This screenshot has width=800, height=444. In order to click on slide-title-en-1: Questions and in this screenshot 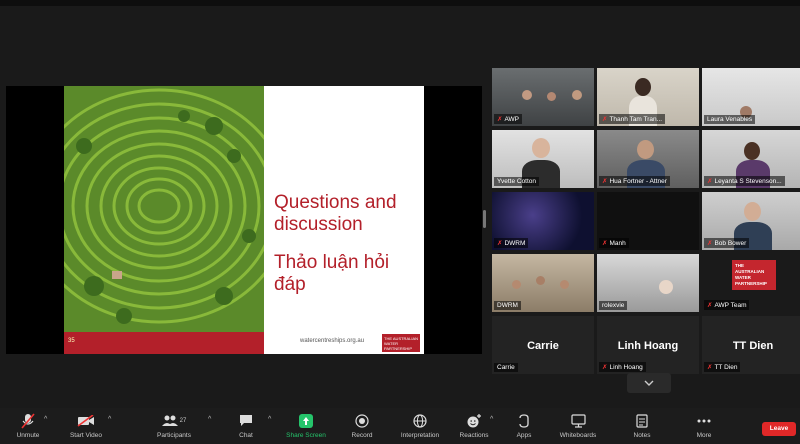, I will do `click(335, 202)`.